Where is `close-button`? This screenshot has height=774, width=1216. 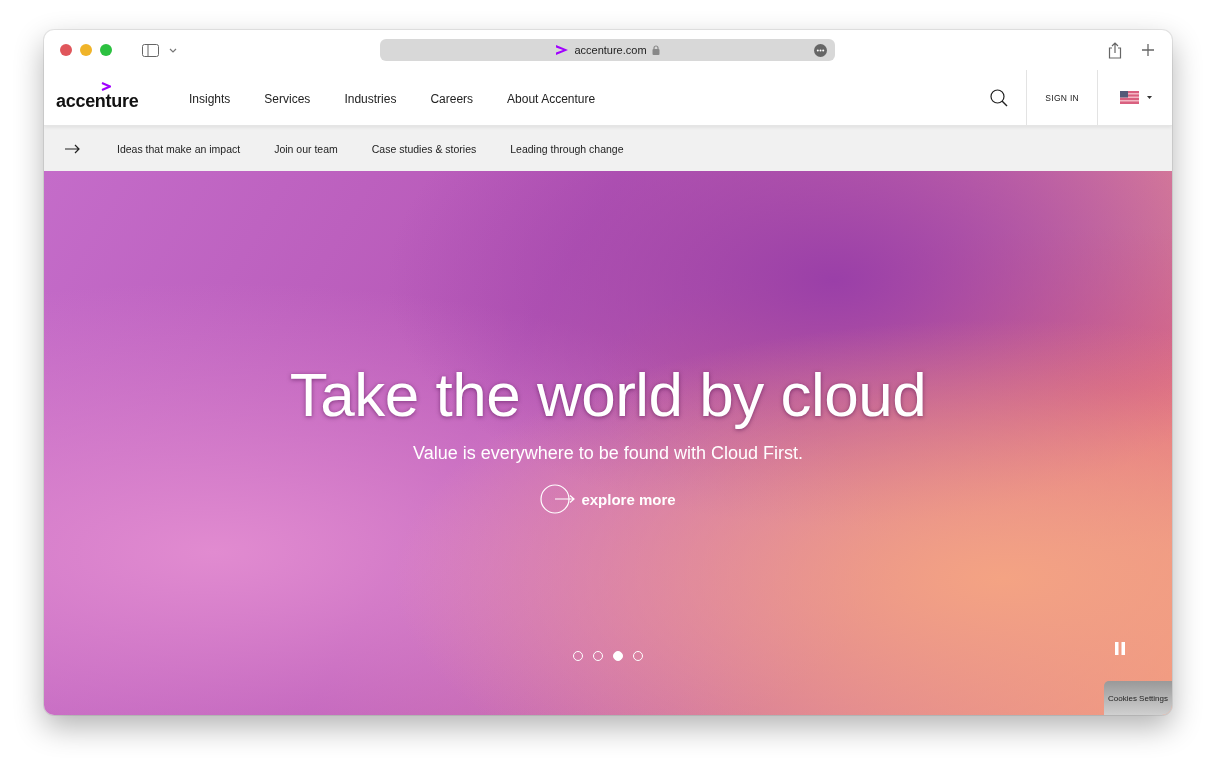 close-button is located at coordinates (66, 50).